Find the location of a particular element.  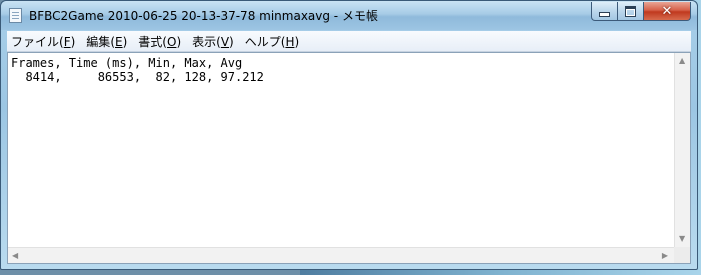

menu-help-key: H is located at coordinates (290, 41).